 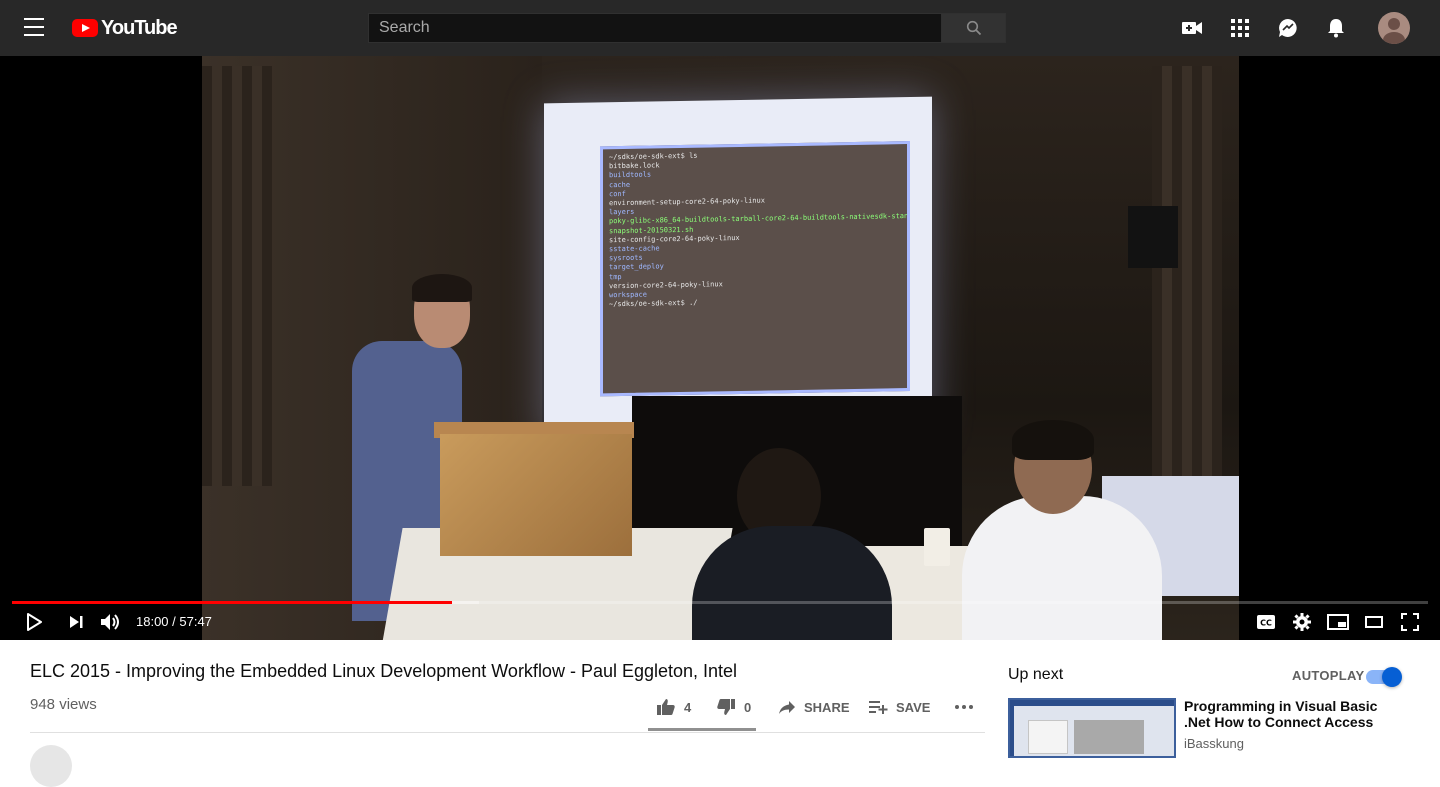 I want to click on search-input, so click(x=655, y=28).